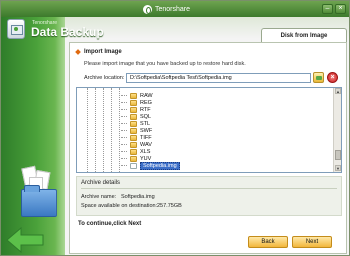  I want to click on title-bar: Tenorshare – ×, so click(175, 9).